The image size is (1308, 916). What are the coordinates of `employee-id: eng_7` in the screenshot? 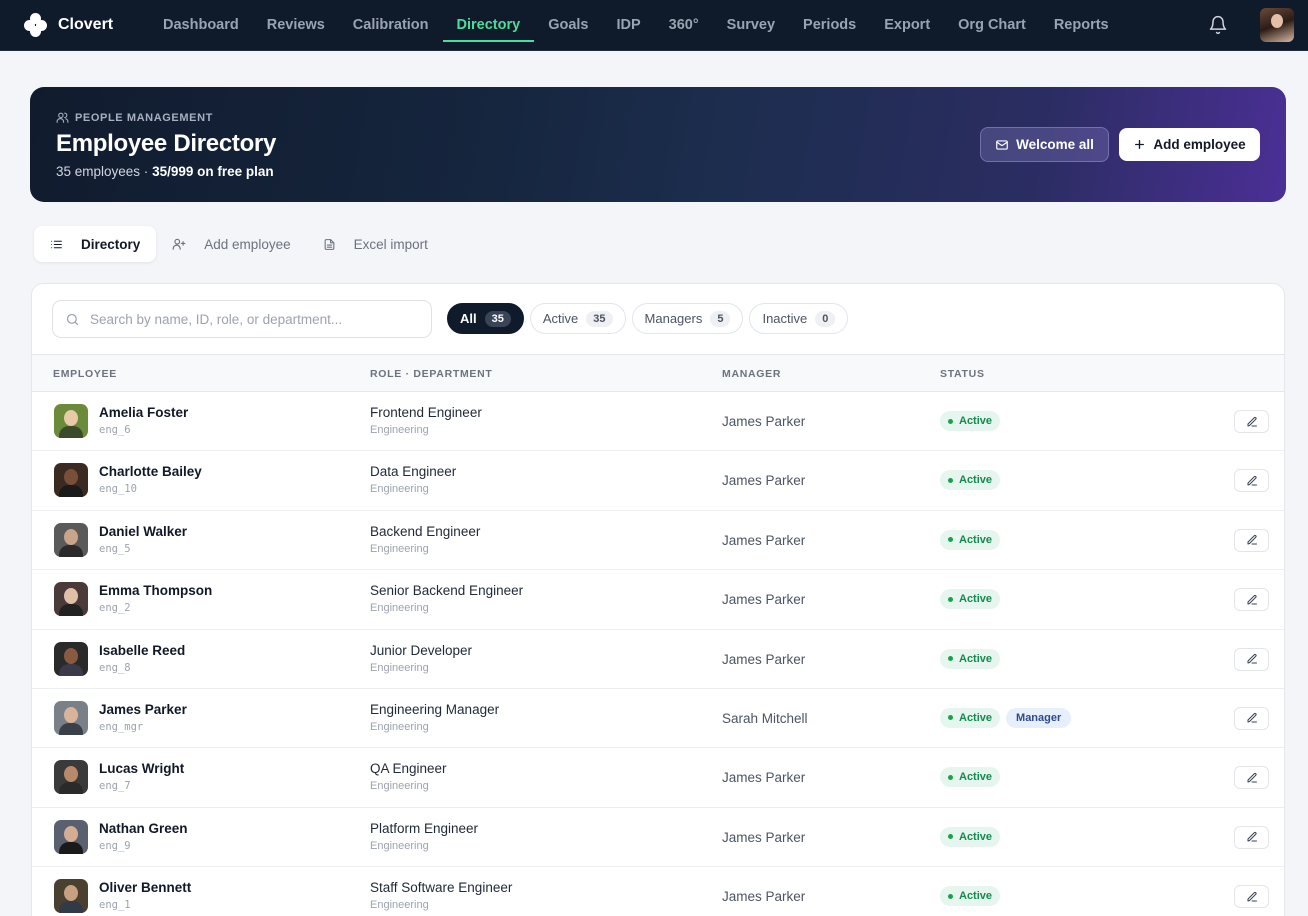 It's located at (115, 786).